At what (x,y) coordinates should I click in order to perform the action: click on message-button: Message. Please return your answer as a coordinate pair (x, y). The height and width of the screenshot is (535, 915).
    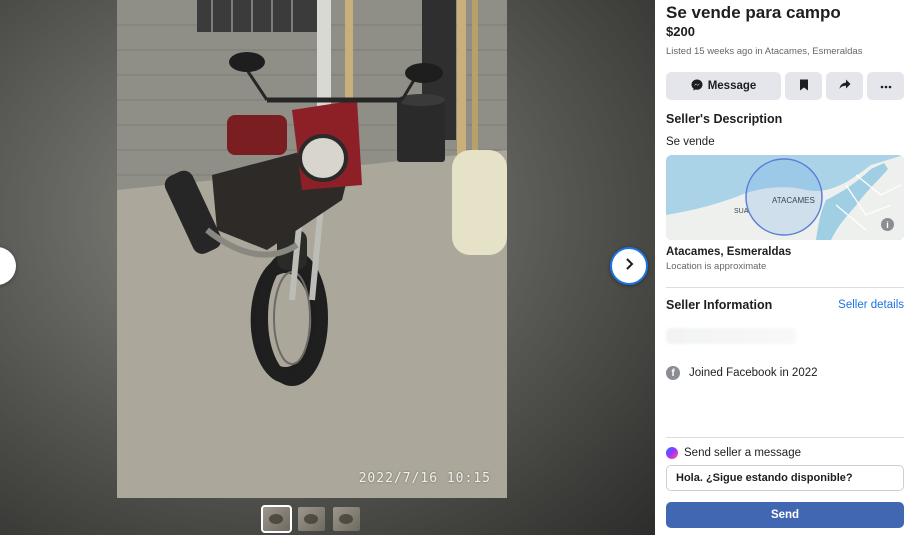
    Looking at the image, I should click on (723, 86).